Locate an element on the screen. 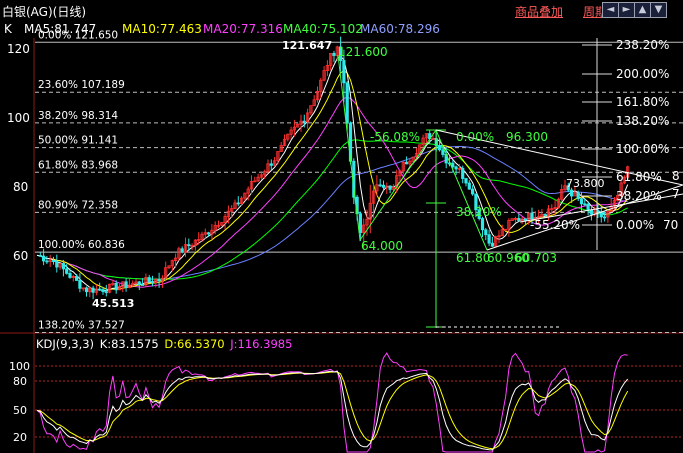 The image size is (683, 453). fib-label: 138.20% 37.527 is located at coordinates (81, 326).